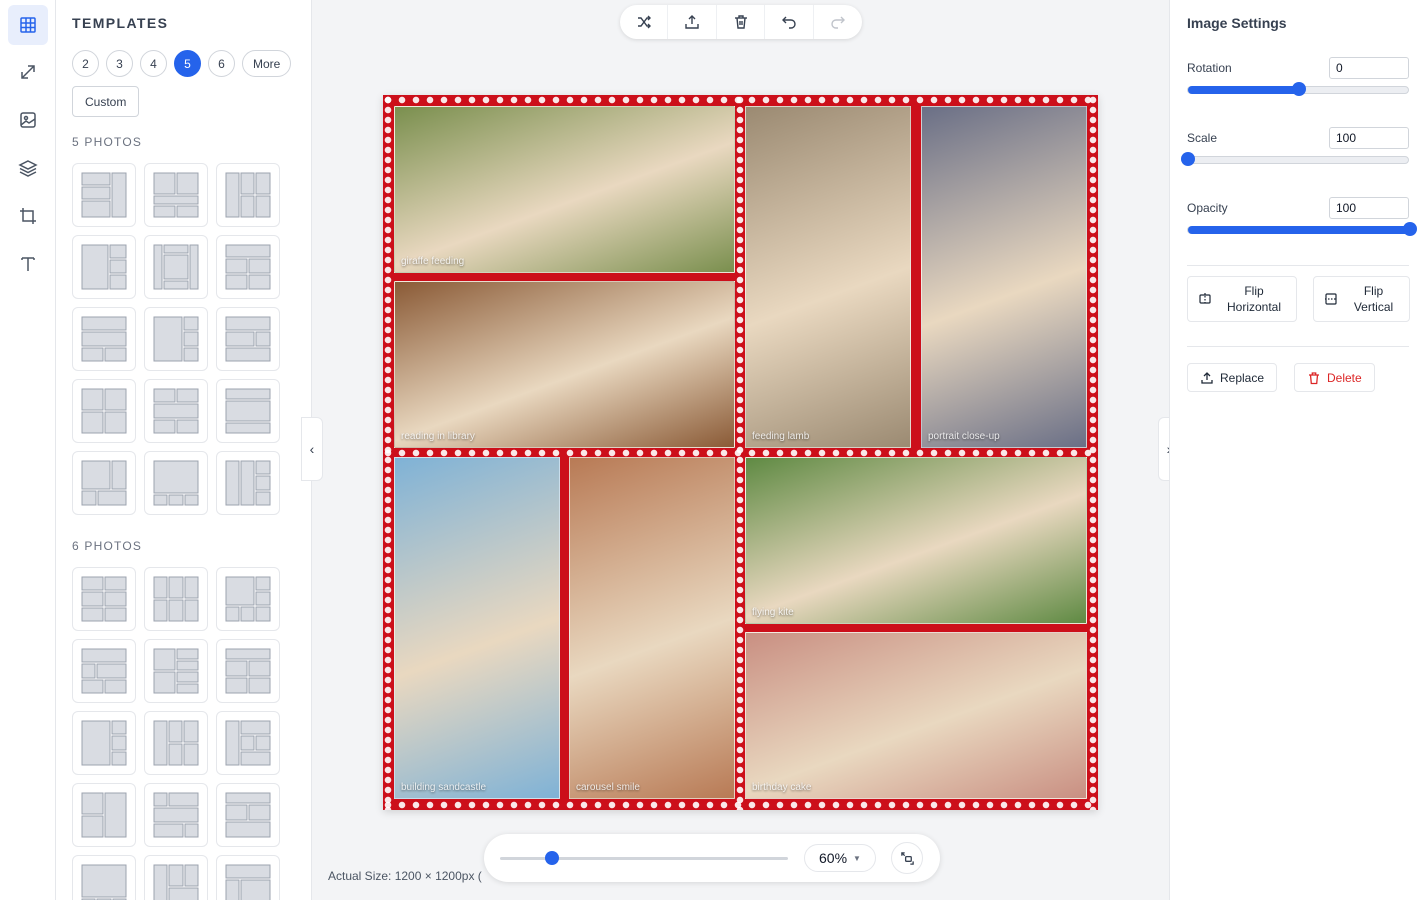 The image size is (1424, 900). What do you see at coordinates (85, 63) in the screenshot?
I see `count-2-pill: 2` at bounding box center [85, 63].